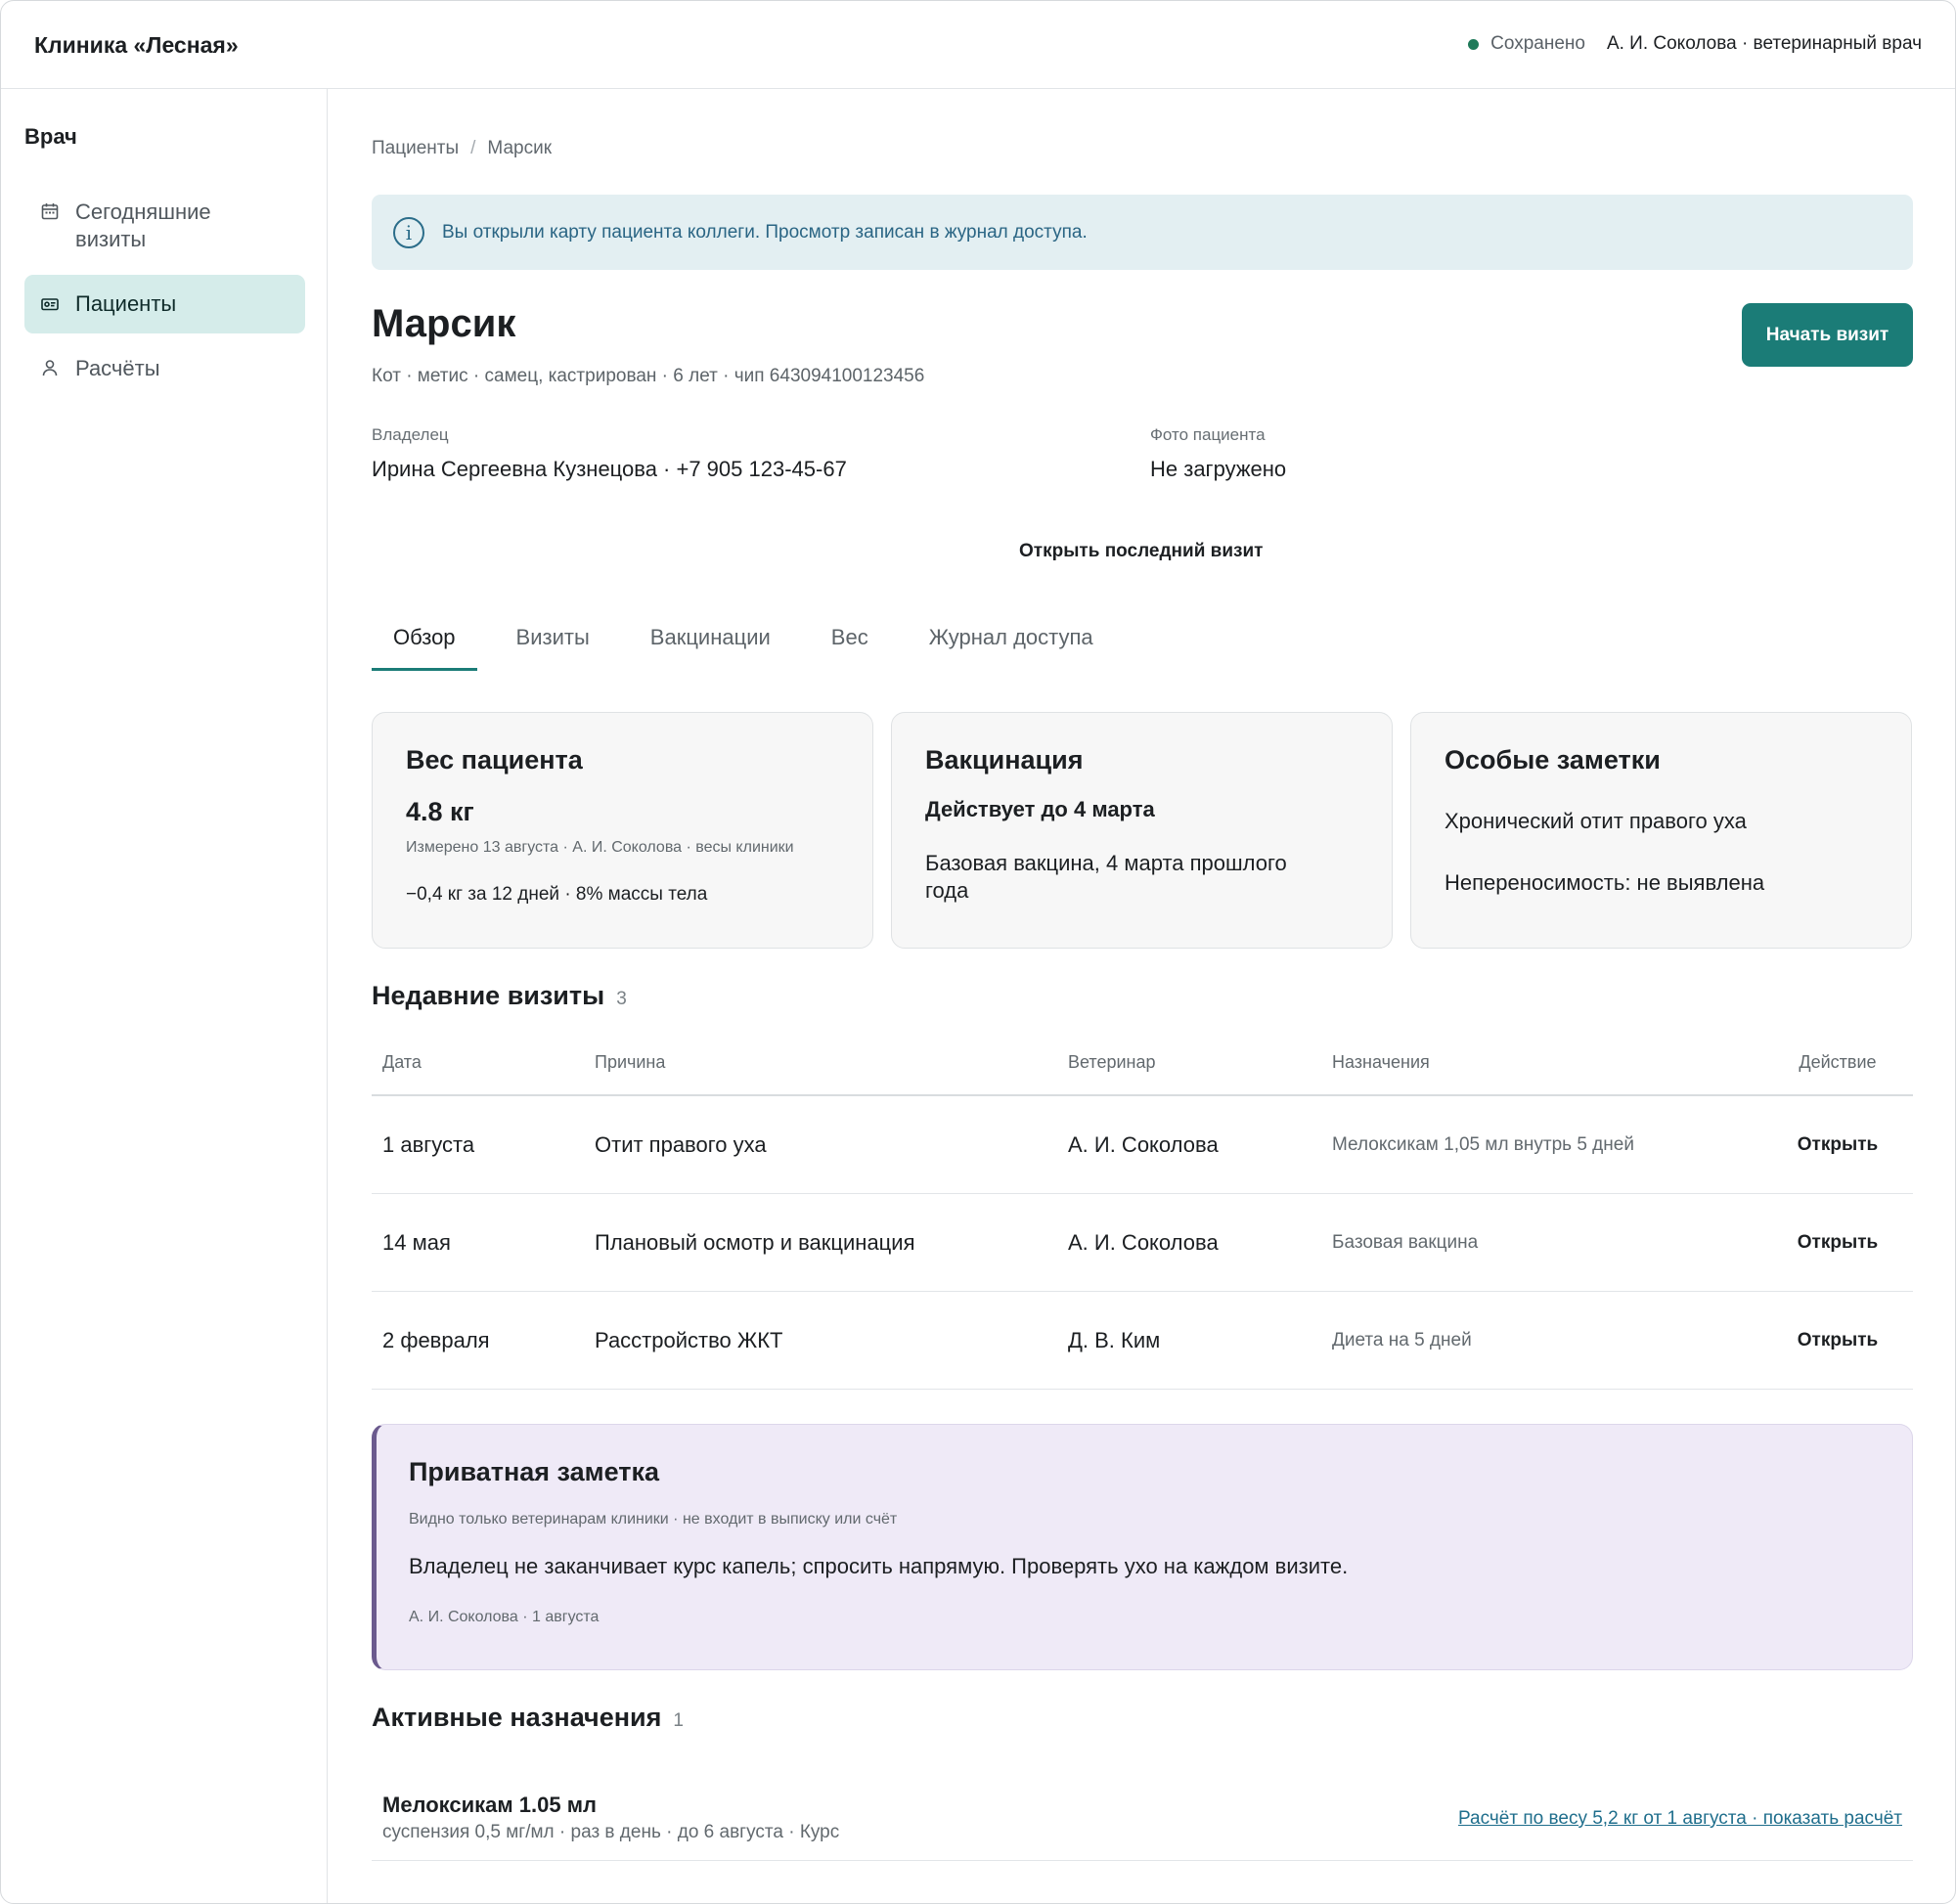  Describe the element at coordinates (117, 368) in the screenshot. I see `sidebar-item-label: Расчёты` at that location.